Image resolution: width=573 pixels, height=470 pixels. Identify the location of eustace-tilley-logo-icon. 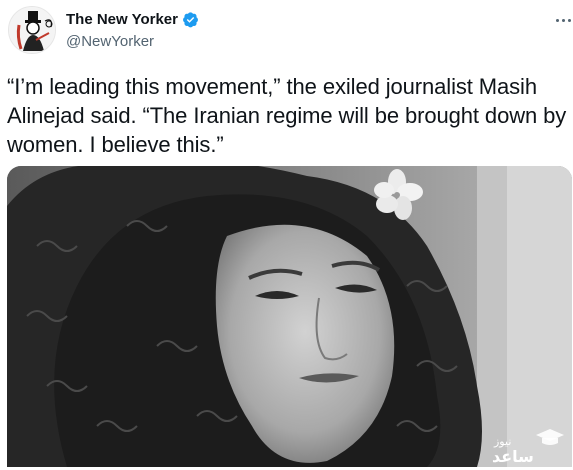
(32, 30).